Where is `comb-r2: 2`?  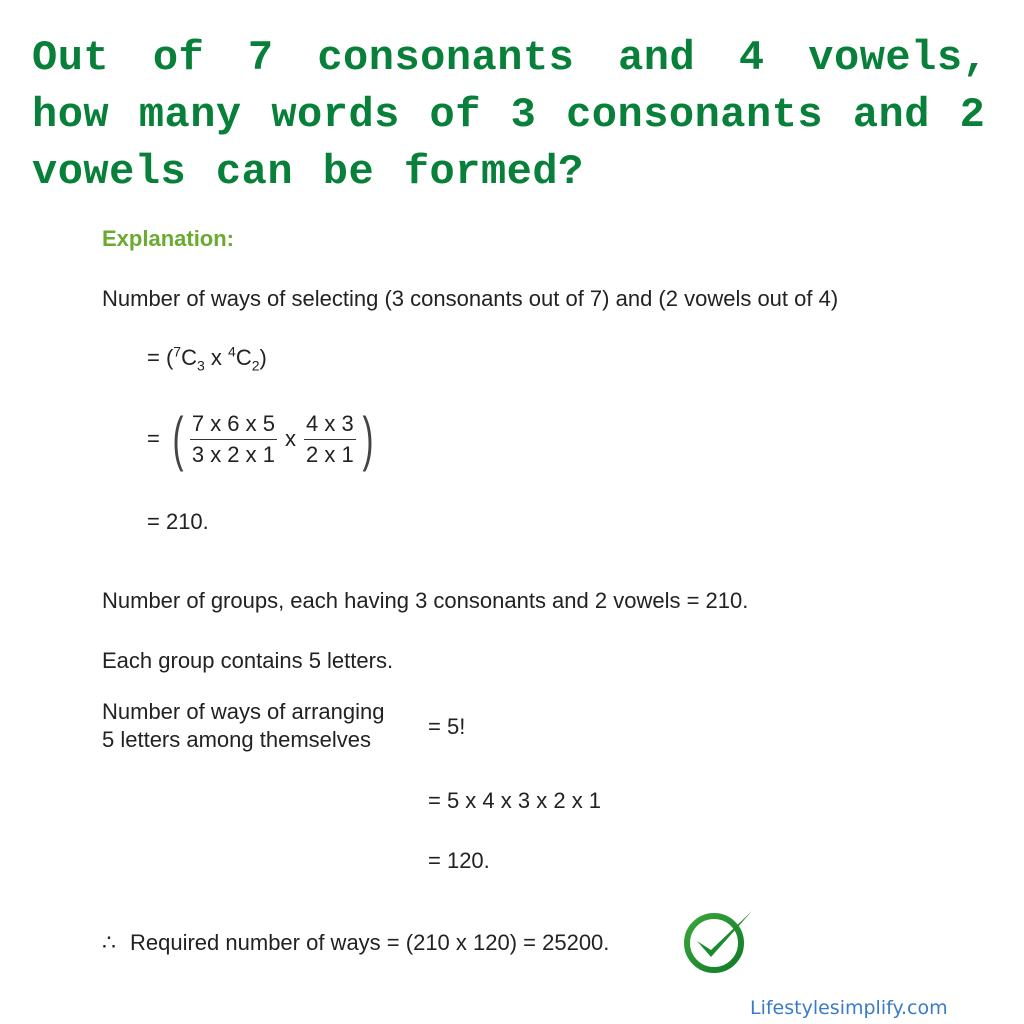
comb-r2: 2 is located at coordinates (255, 365).